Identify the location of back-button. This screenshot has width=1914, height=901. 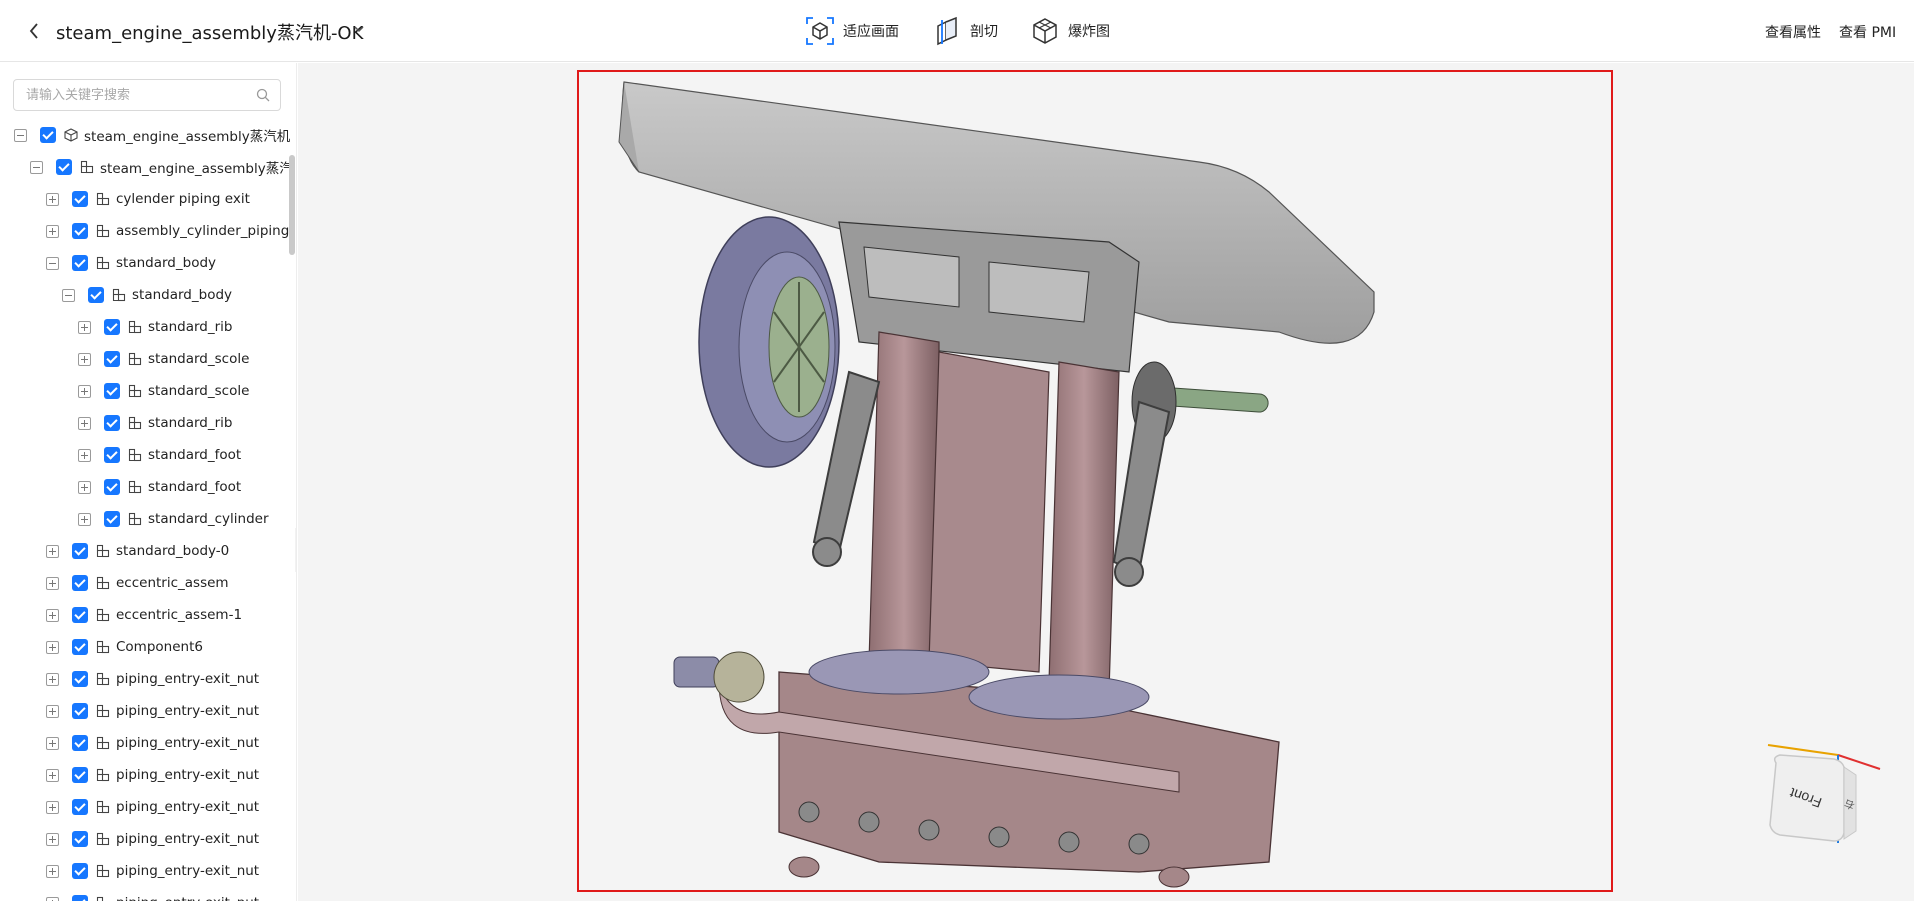
(34, 31).